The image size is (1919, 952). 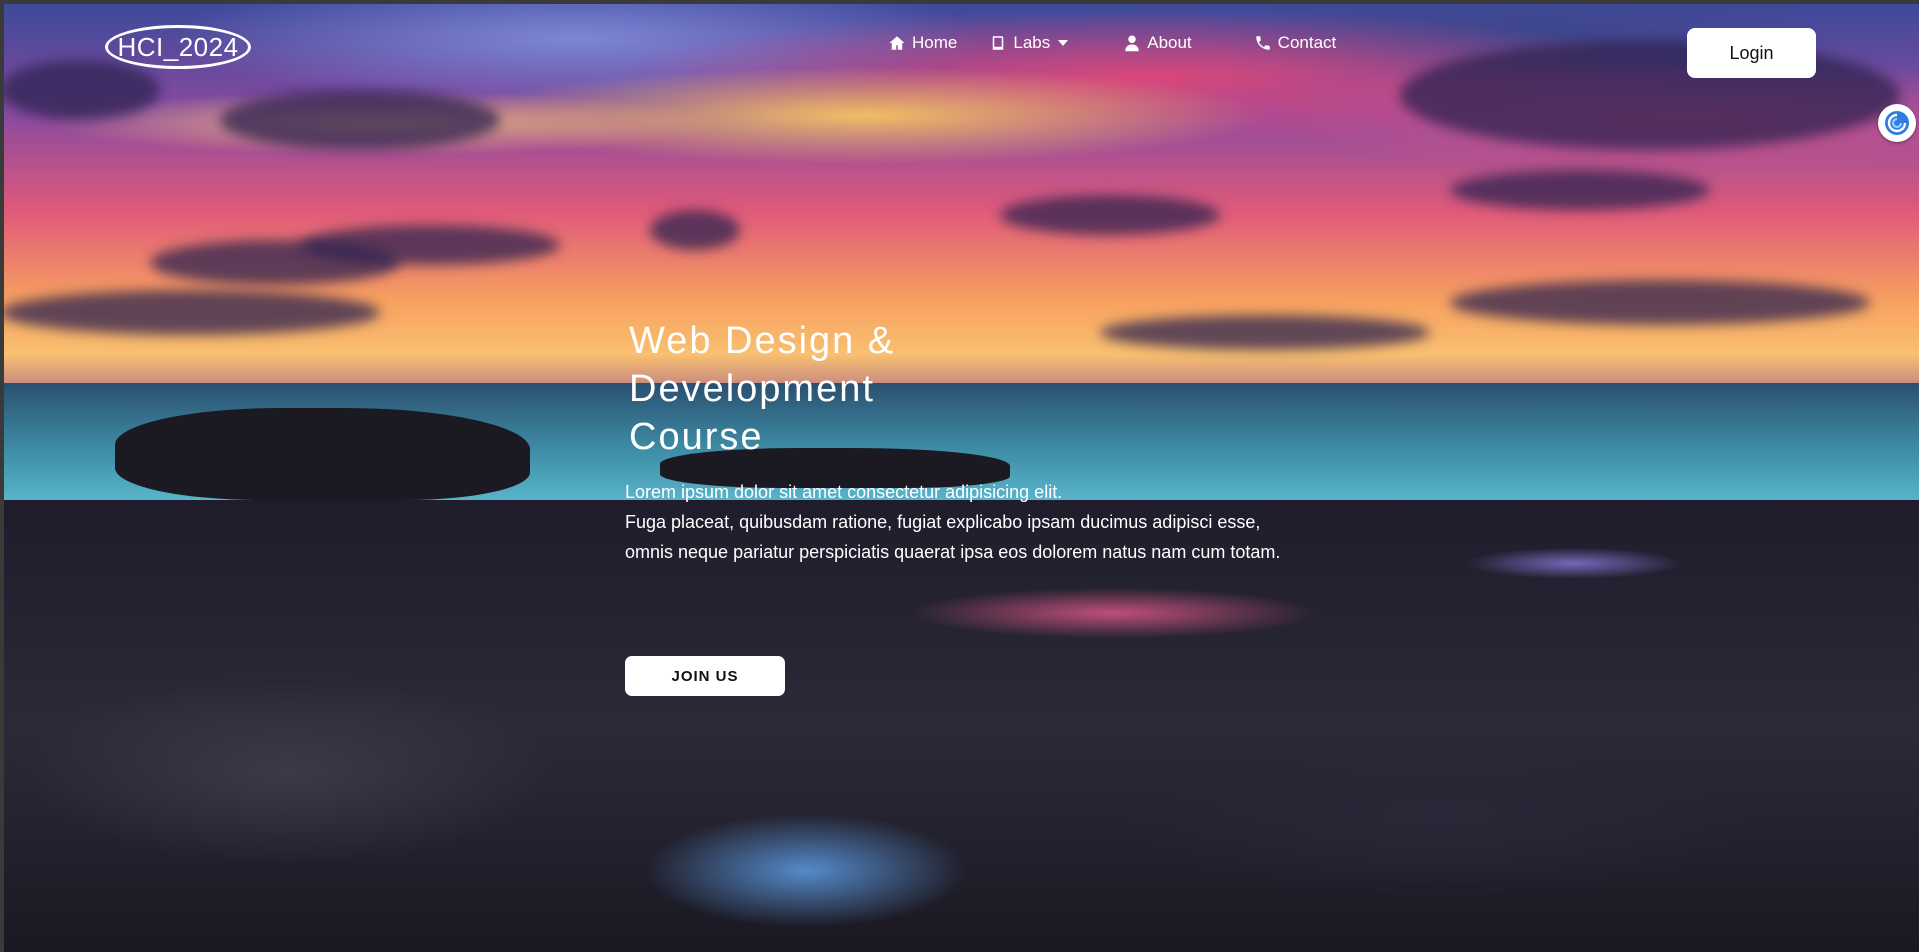 What do you see at coordinates (1132, 43) in the screenshot?
I see `user-icon` at bounding box center [1132, 43].